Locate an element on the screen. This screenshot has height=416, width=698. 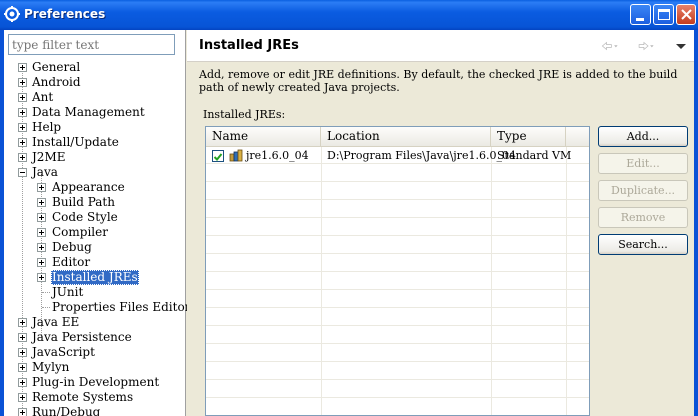
page-header: Installed JREs is located at coordinates (440, 46).